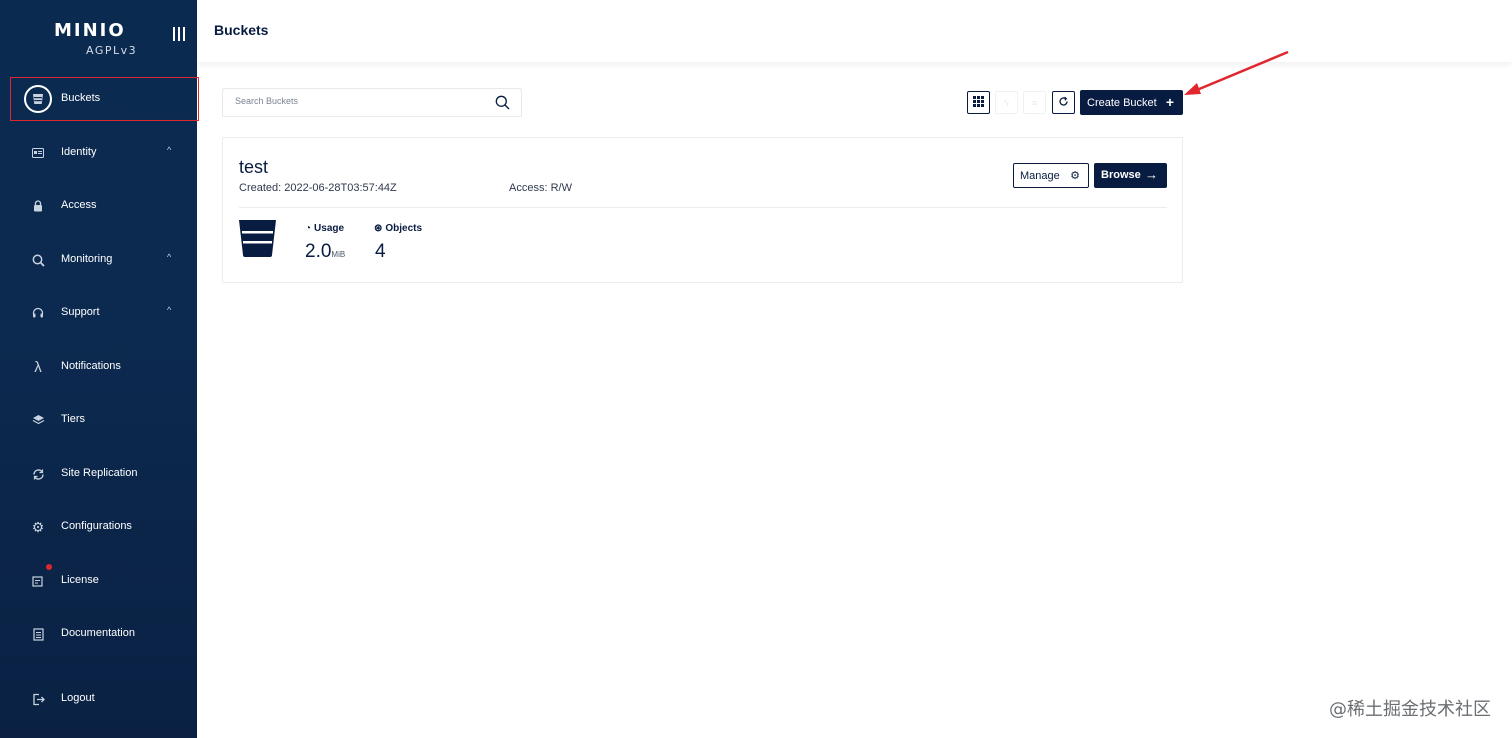 The width and height of the screenshot is (1512, 738). I want to click on sidebar-item-monitoring: Monitoring ^, so click(98, 260).